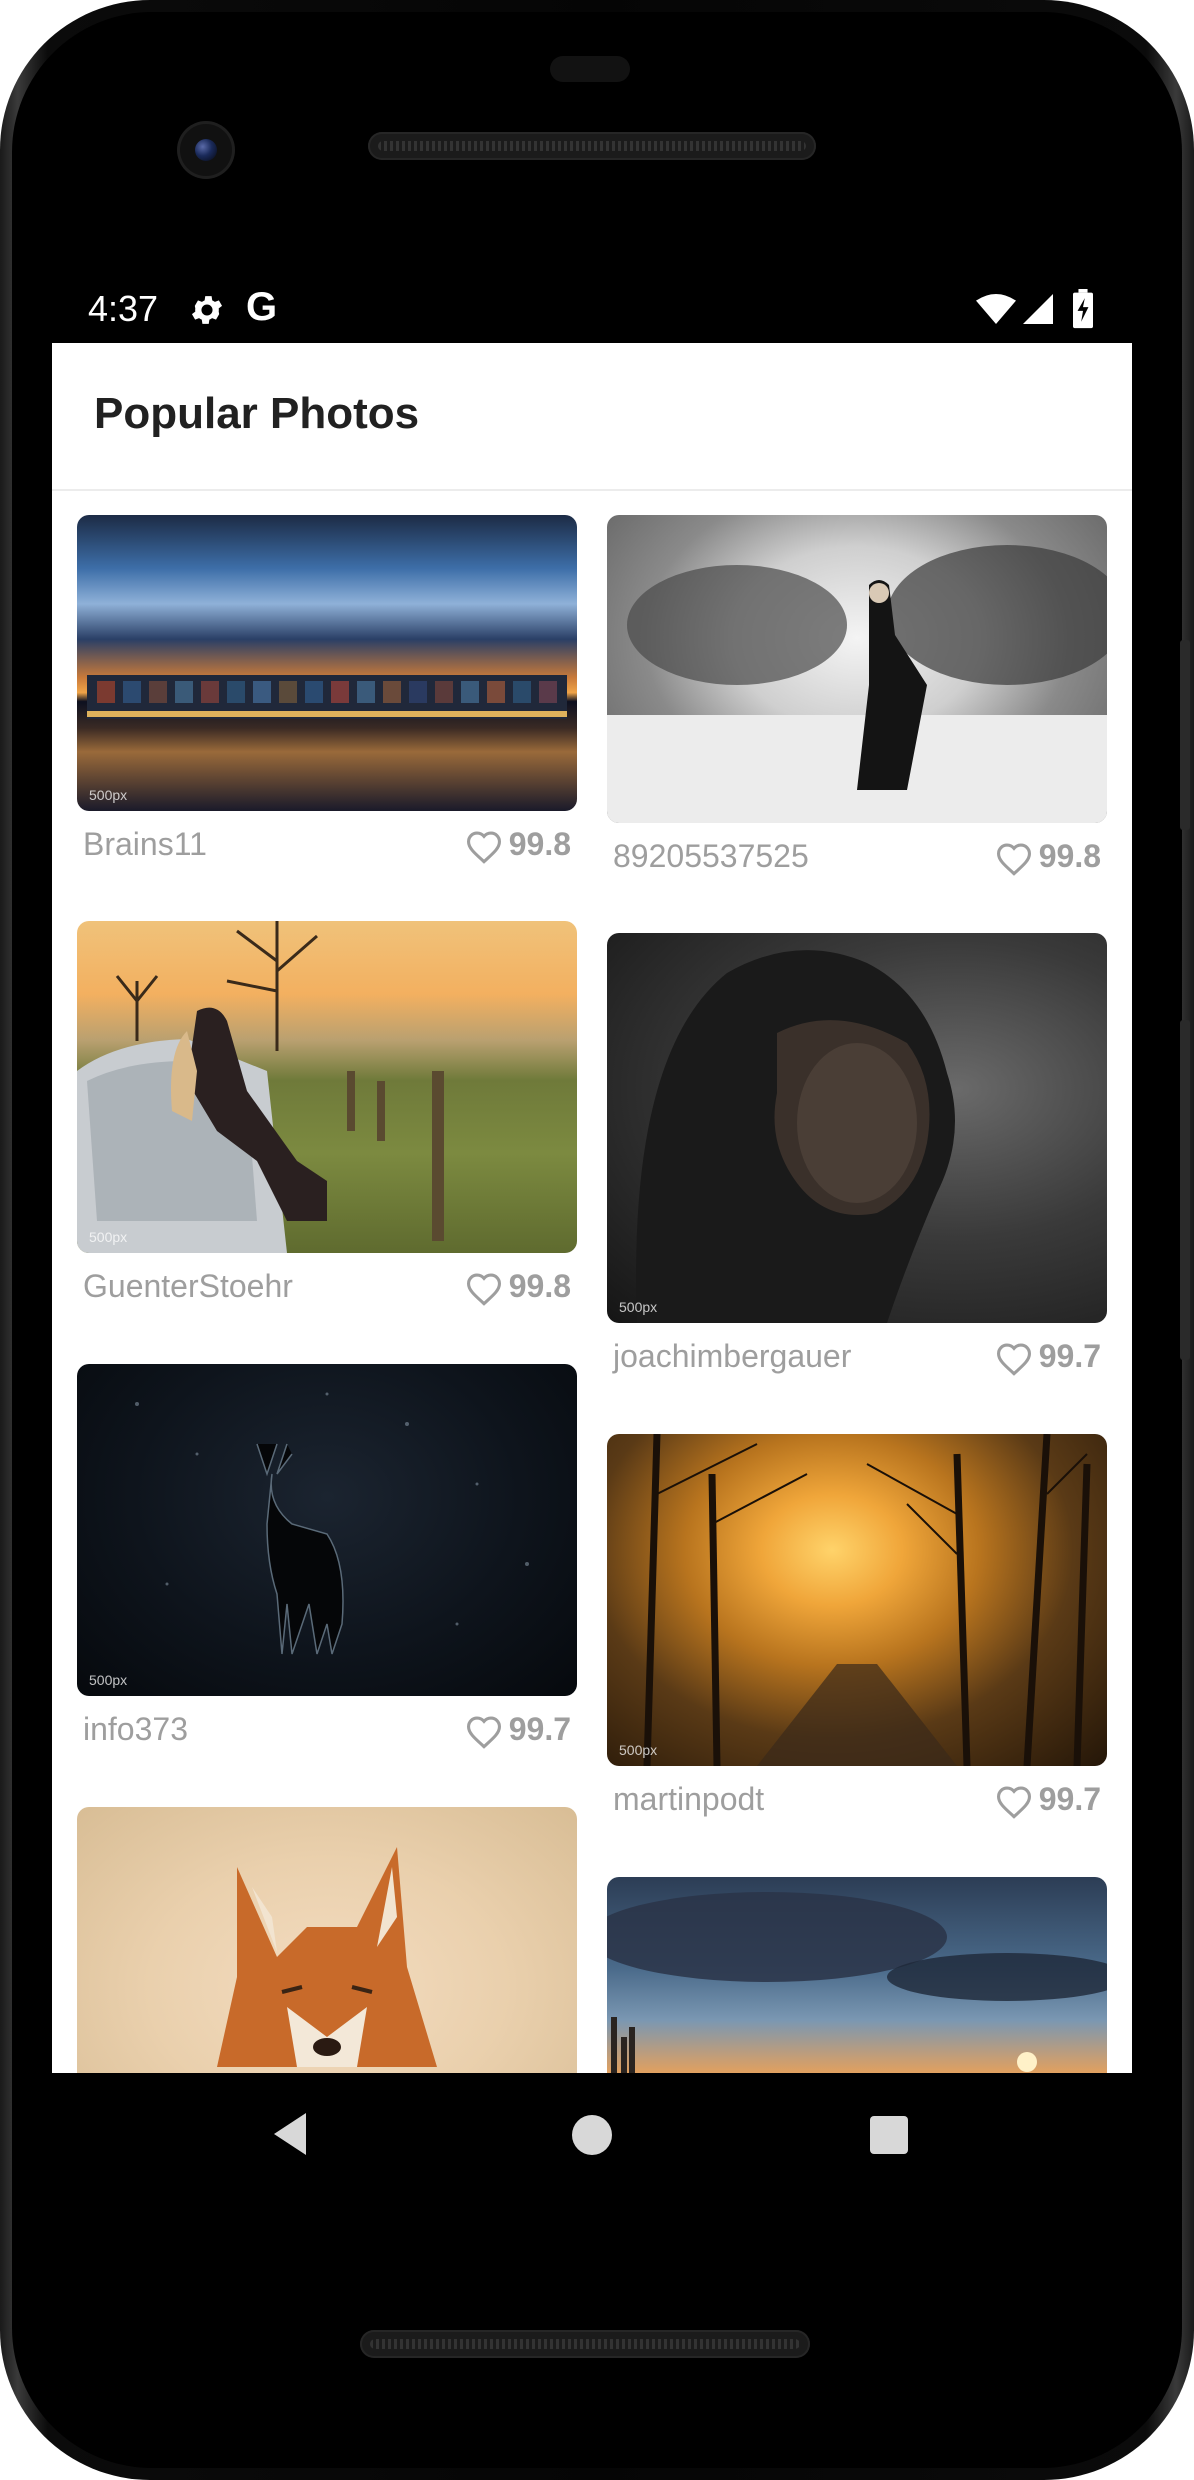 The height and width of the screenshot is (2480, 1194). I want to click on home-icon, so click(592, 2135).